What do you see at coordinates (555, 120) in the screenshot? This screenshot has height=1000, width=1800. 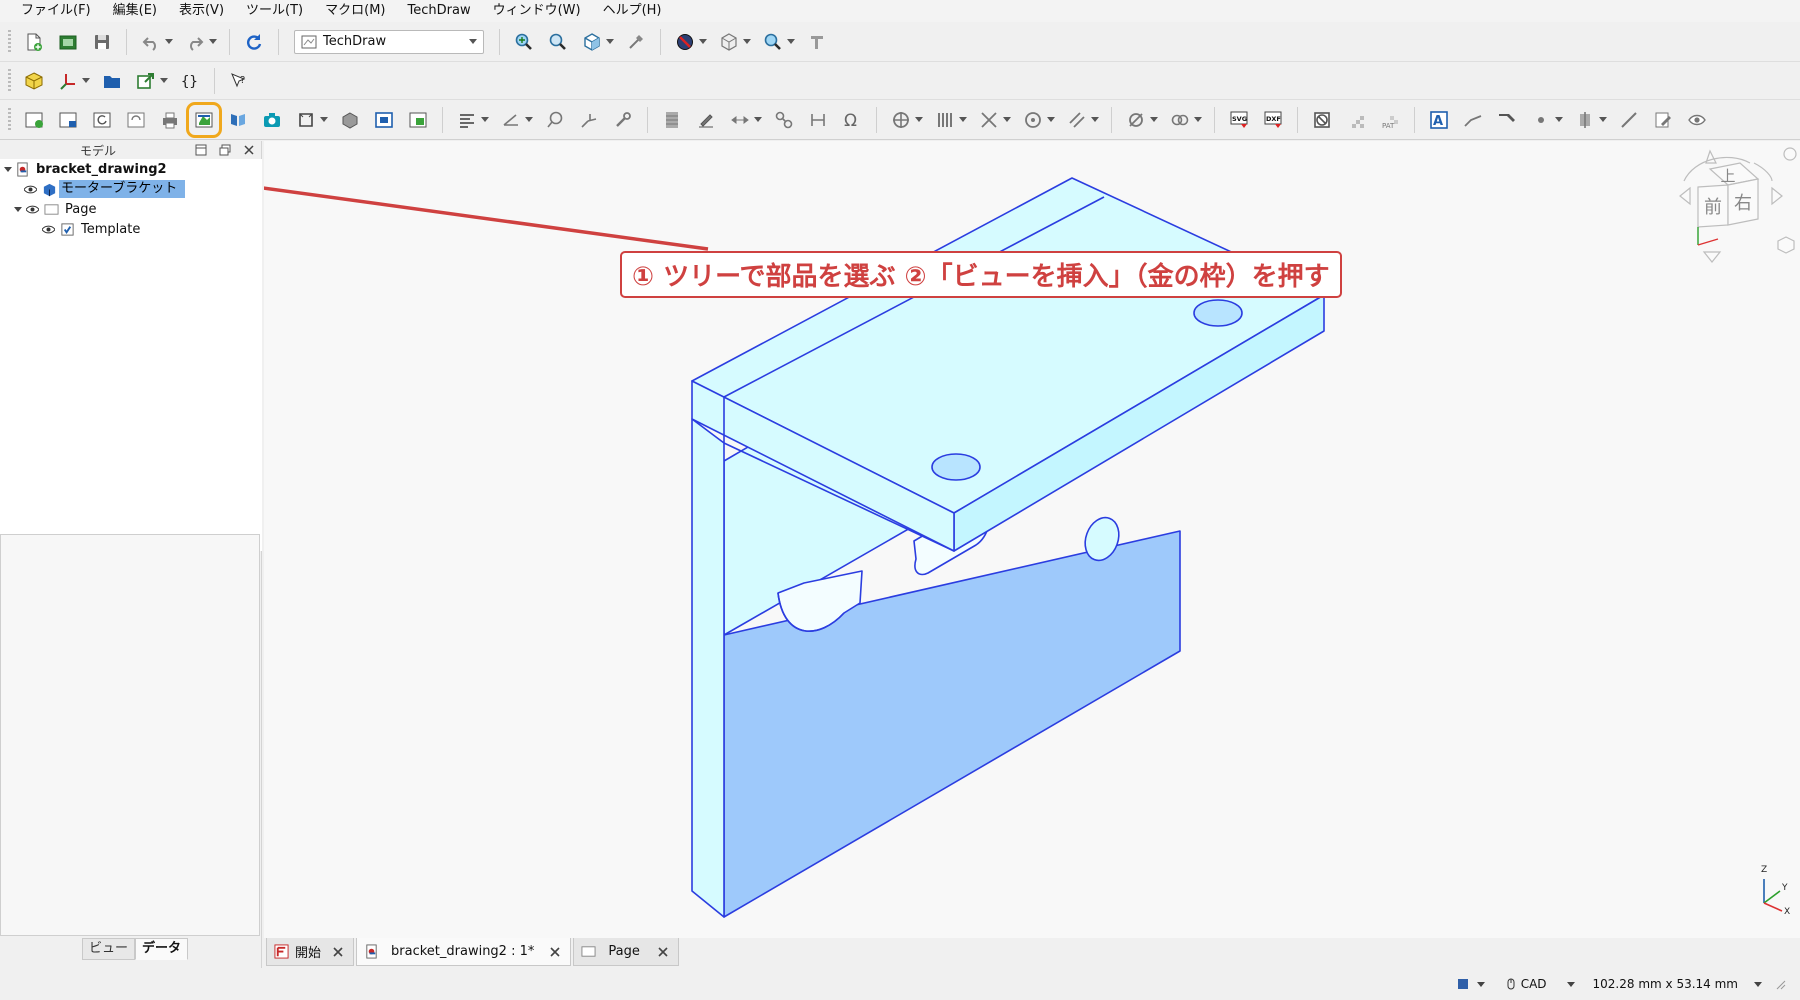 I see `radius-dimension-button` at bounding box center [555, 120].